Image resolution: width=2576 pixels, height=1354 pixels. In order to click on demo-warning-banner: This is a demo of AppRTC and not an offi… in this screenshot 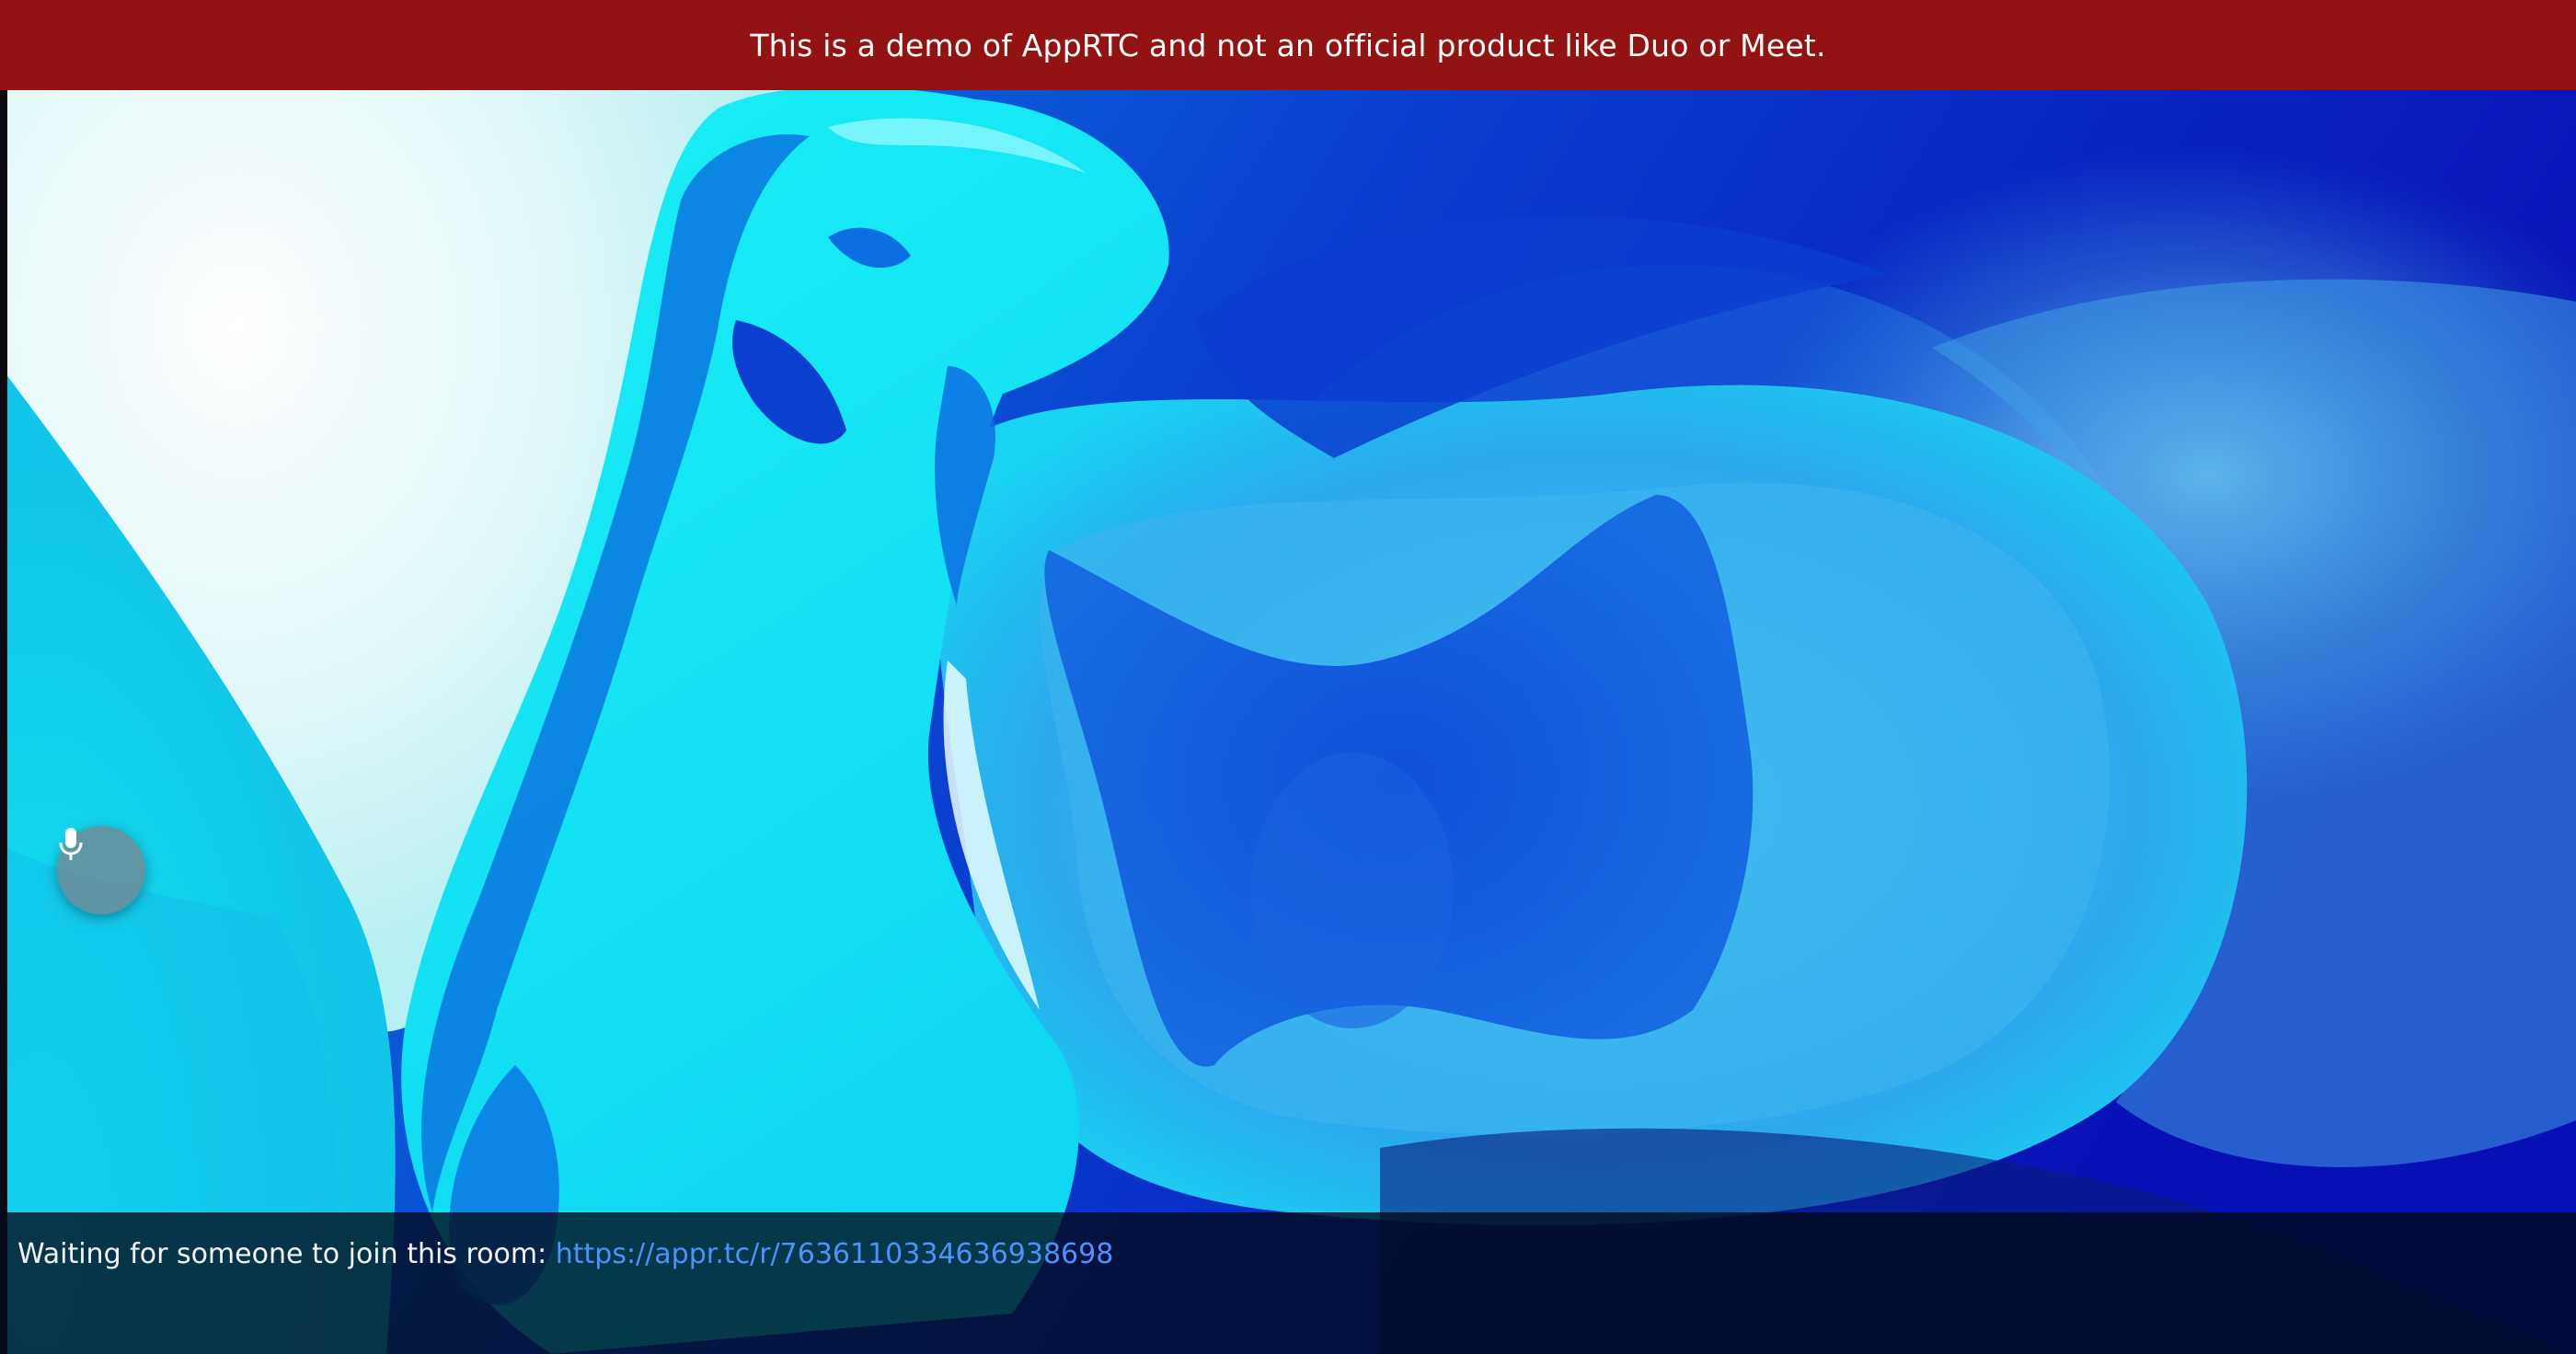, I will do `click(1288, 45)`.